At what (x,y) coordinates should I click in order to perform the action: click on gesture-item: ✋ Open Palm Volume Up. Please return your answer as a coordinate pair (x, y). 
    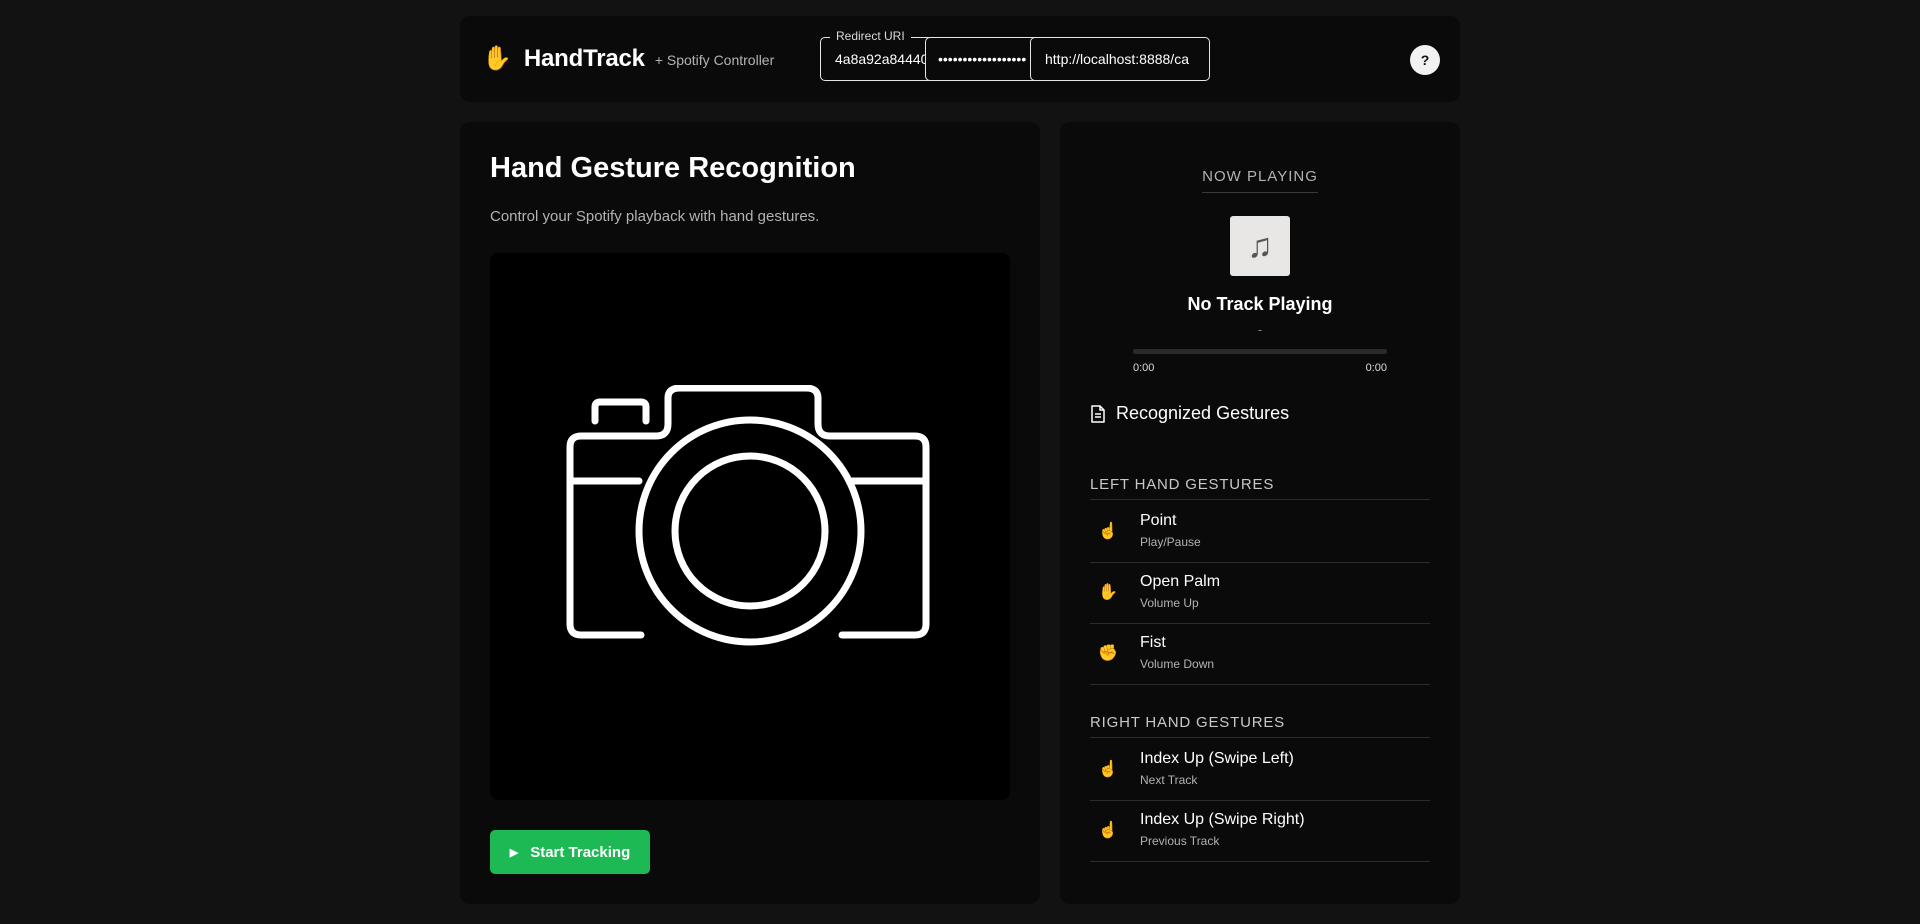
    Looking at the image, I should click on (1260, 593).